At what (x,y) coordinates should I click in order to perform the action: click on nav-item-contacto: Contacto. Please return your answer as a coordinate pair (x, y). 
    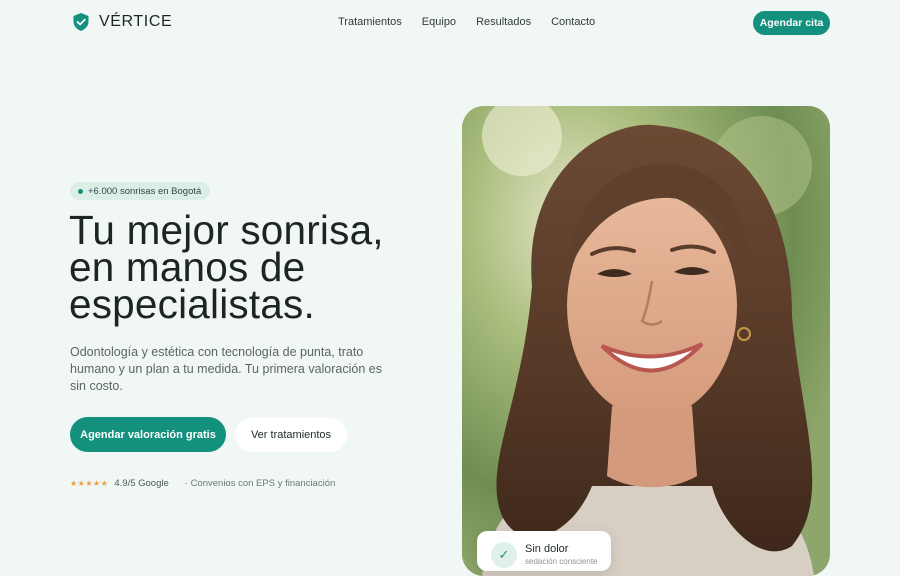
    Looking at the image, I should click on (573, 22).